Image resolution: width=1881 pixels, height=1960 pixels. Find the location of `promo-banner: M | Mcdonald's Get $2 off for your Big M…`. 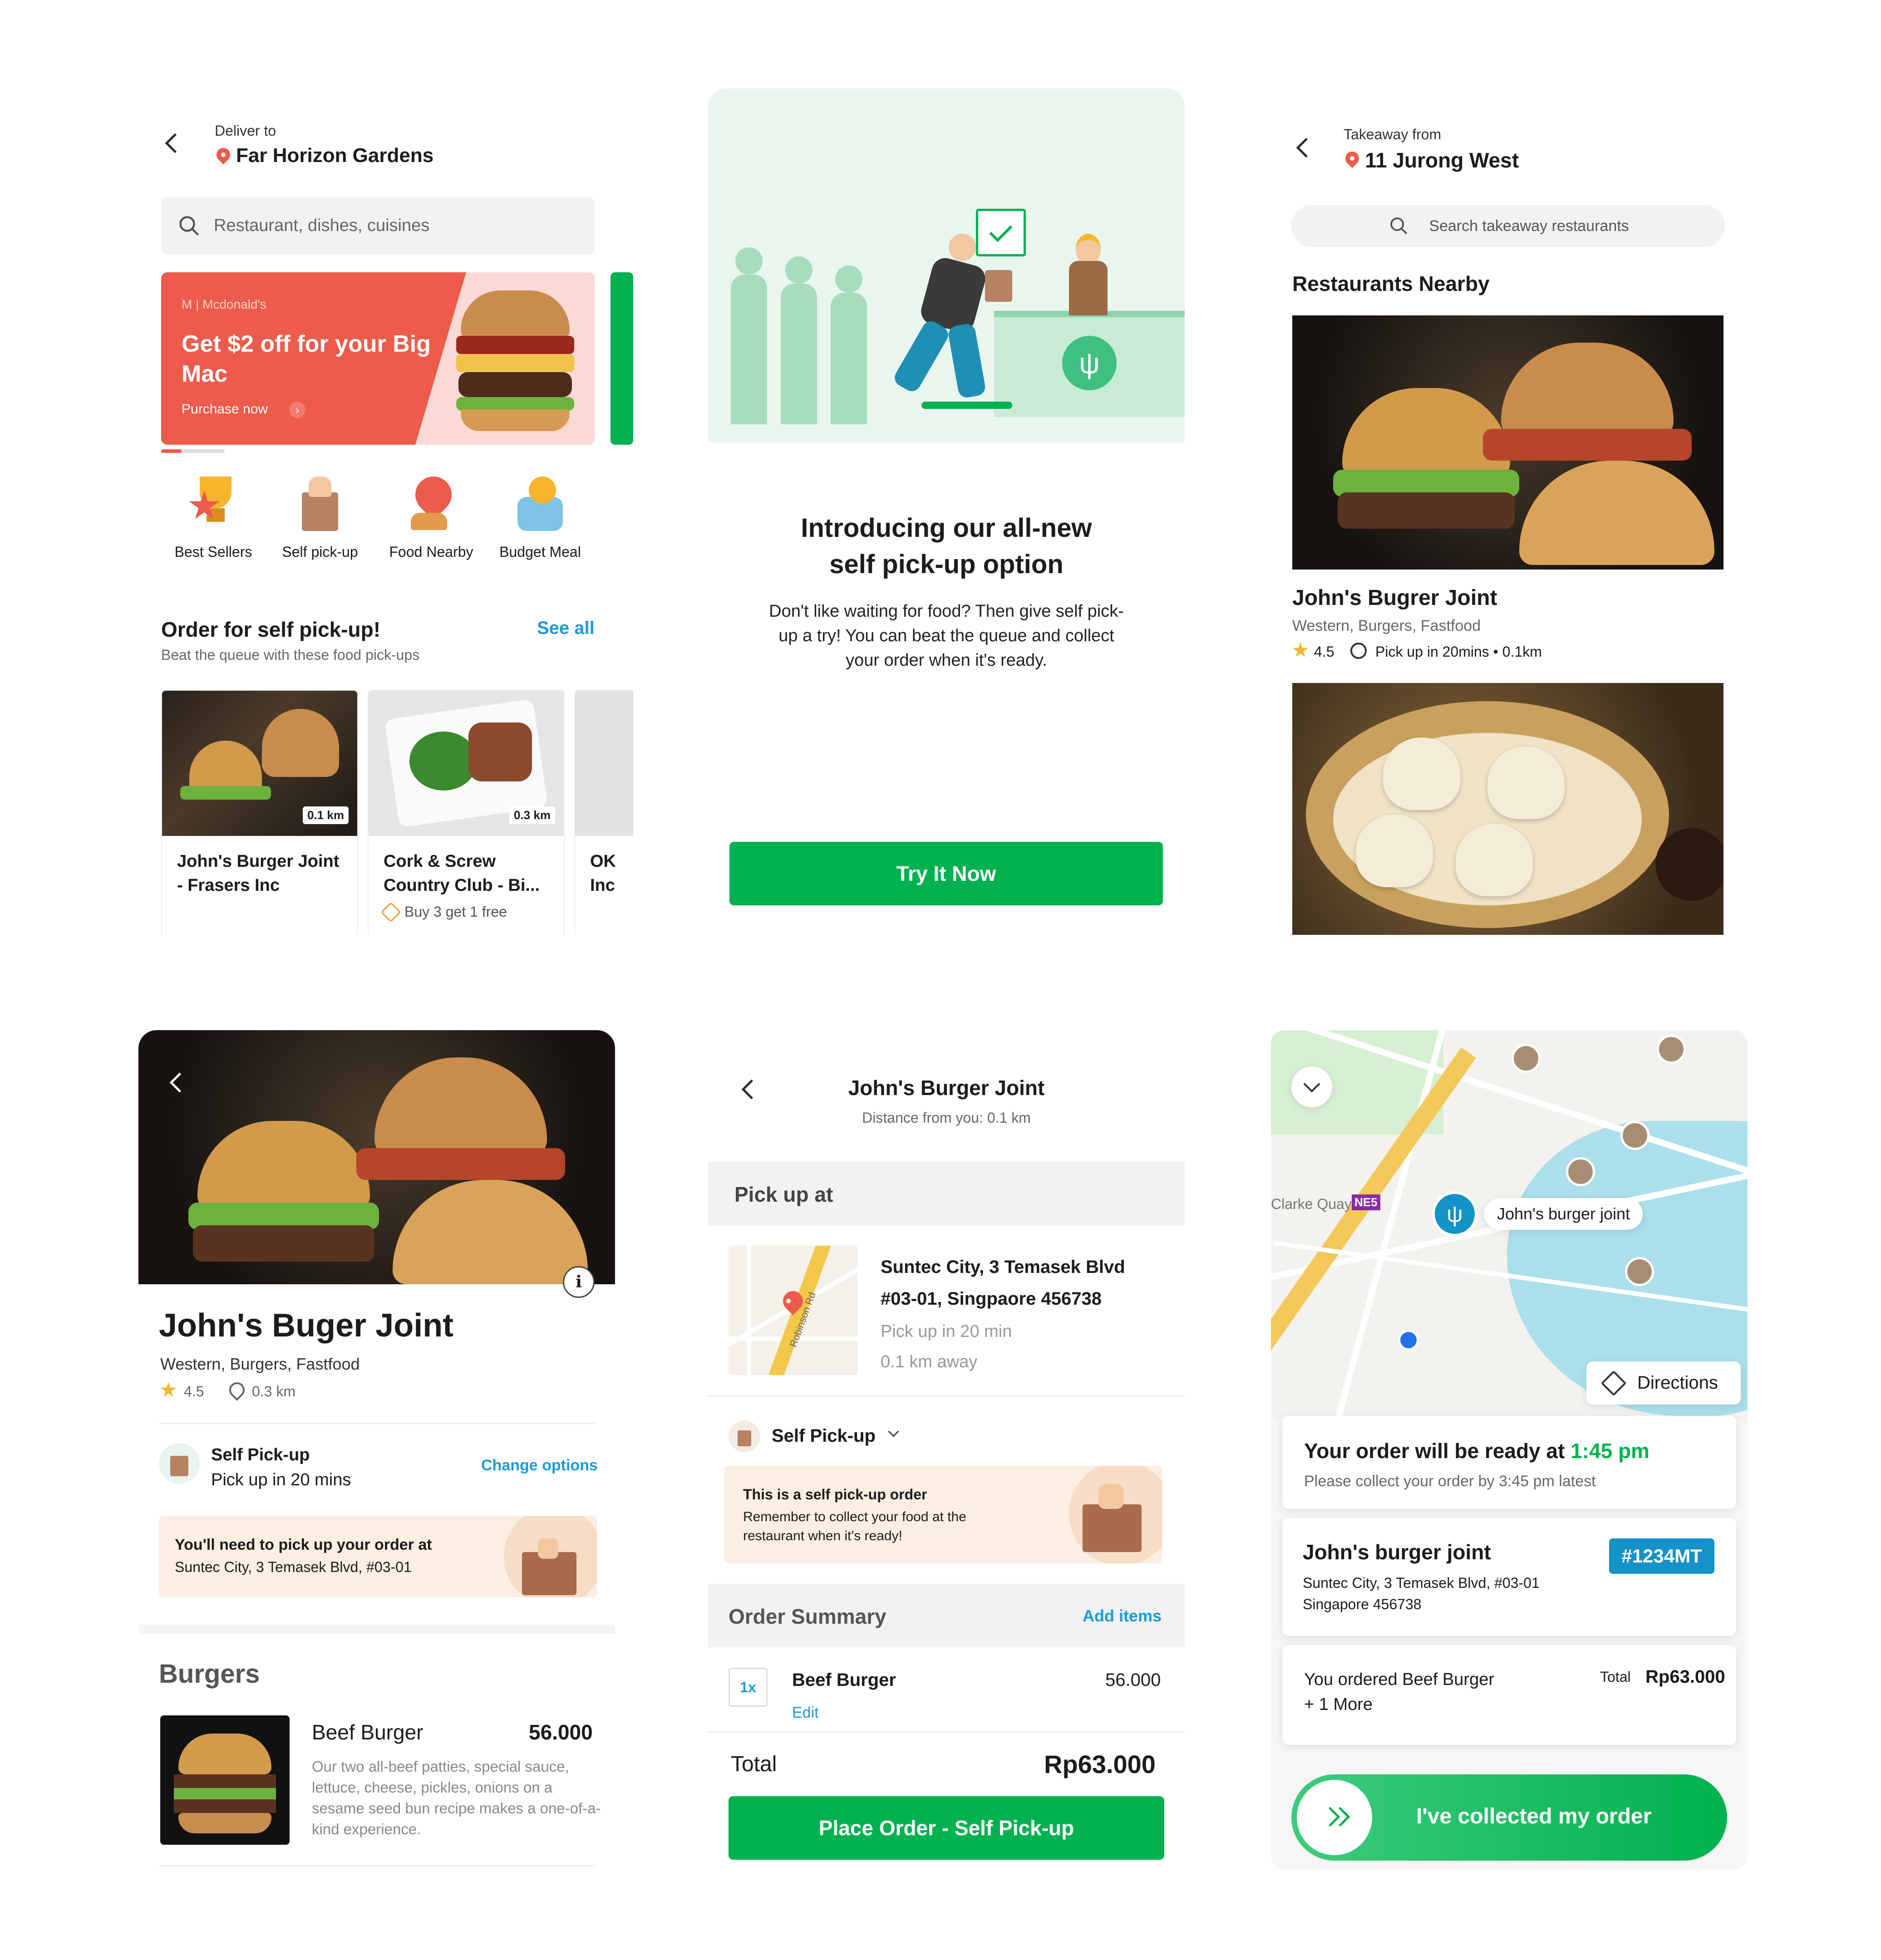

promo-banner: M | Mcdonald's Get $2 off for your Big M… is located at coordinates (378, 358).